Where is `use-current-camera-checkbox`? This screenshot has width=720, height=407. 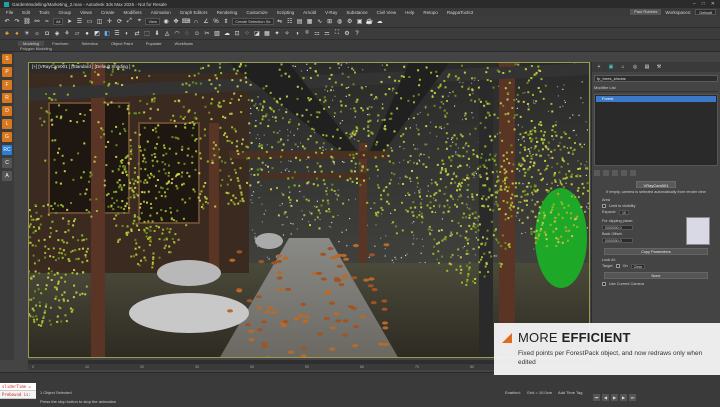 use-current-camera-checkbox is located at coordinates (604, 283).